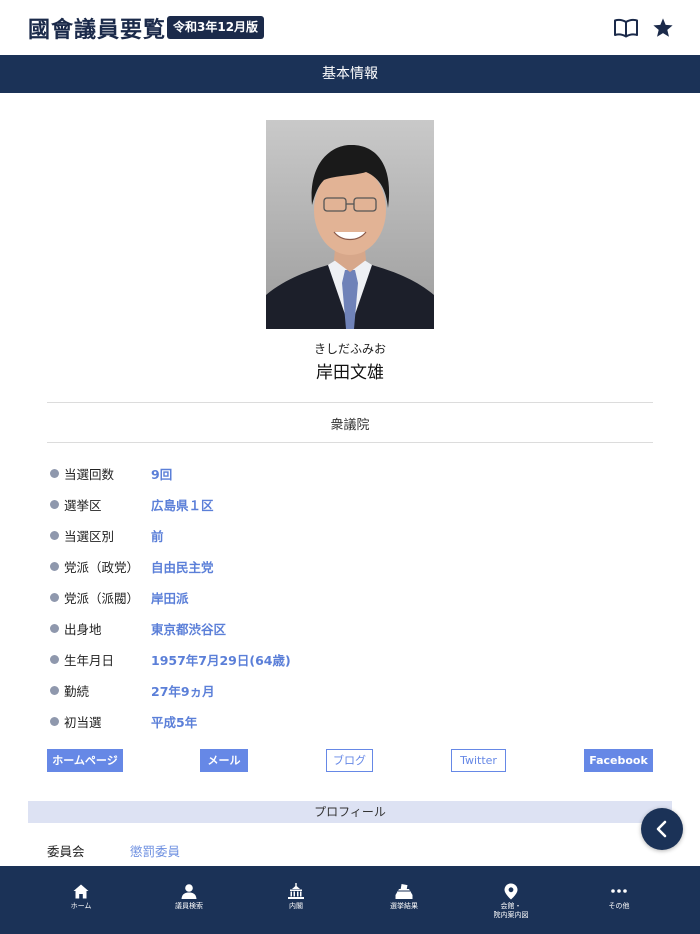 This screenshot has height=934, width=700. Describe the element at coordinates (350, 27) in the screenshot. I see `app-header: 國會議員要覧 令和3年12月版` at that location.